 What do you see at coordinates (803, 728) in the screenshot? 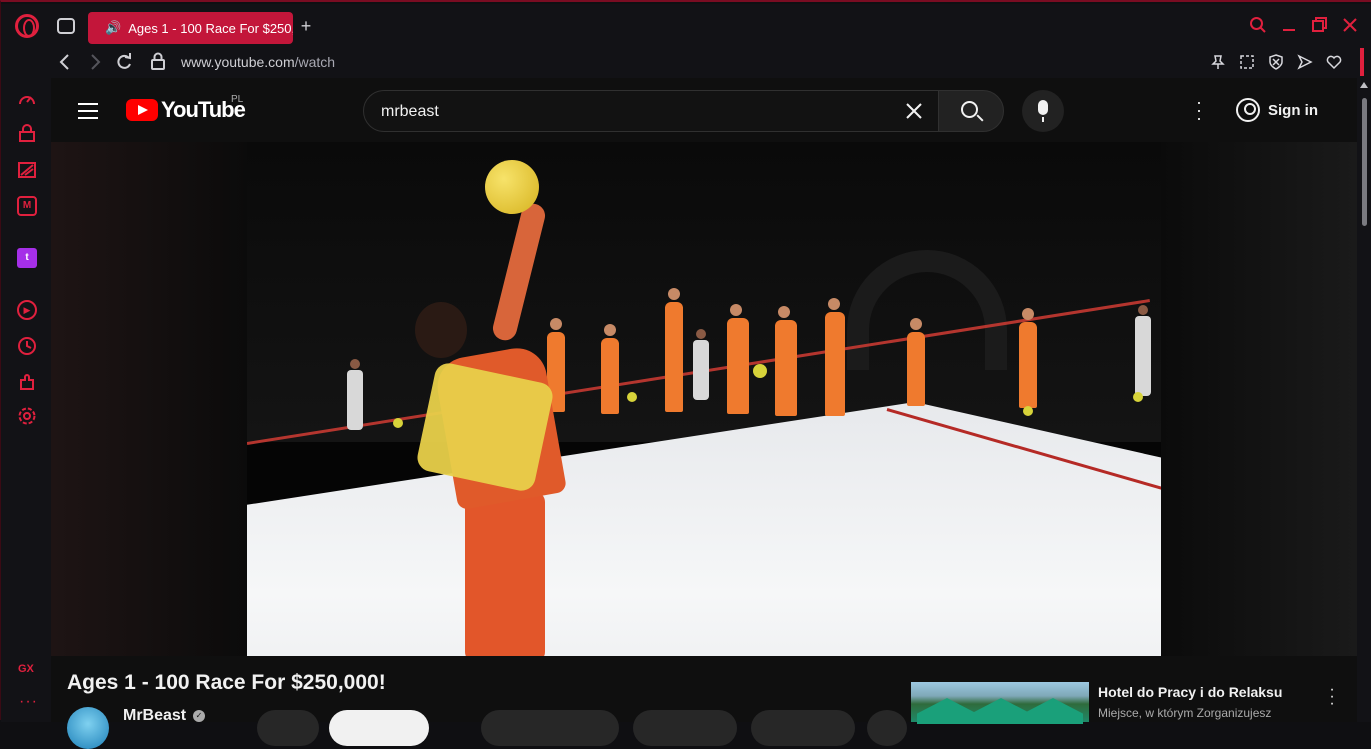
I see `save-button` at bounding box center [803, 728].